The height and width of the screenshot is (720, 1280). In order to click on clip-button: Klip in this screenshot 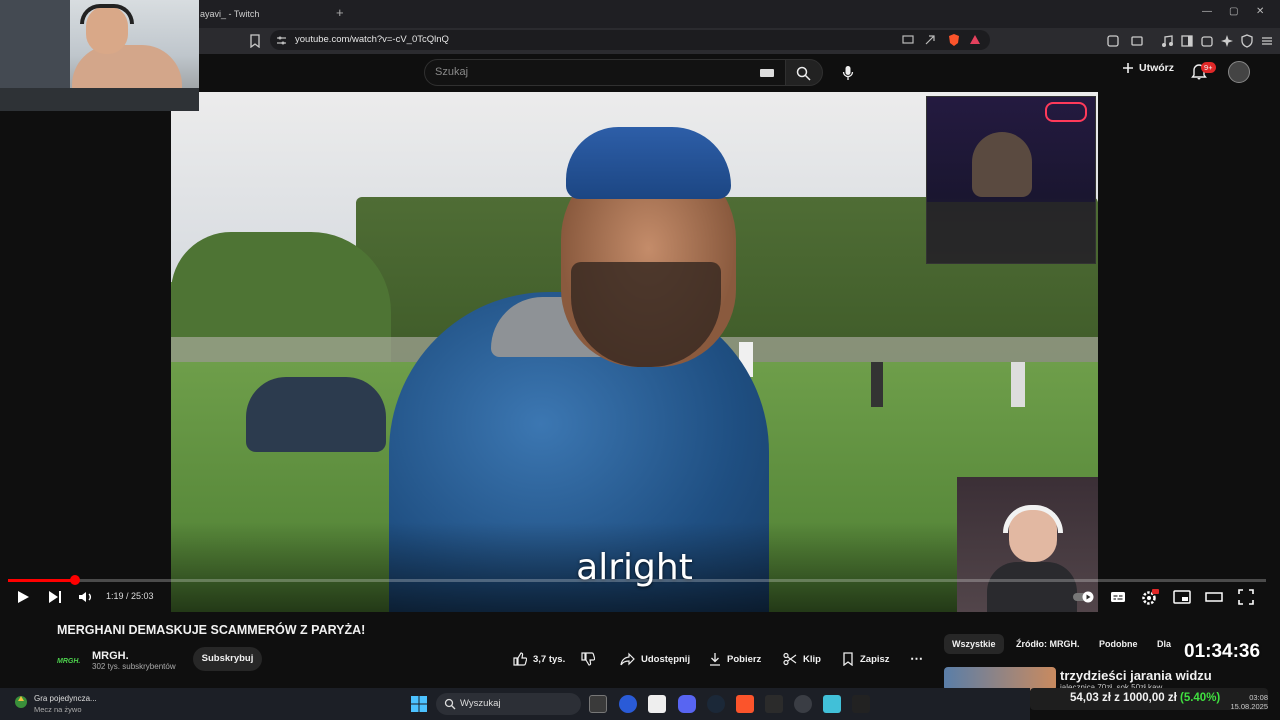, I will do `click(802, 659)`.